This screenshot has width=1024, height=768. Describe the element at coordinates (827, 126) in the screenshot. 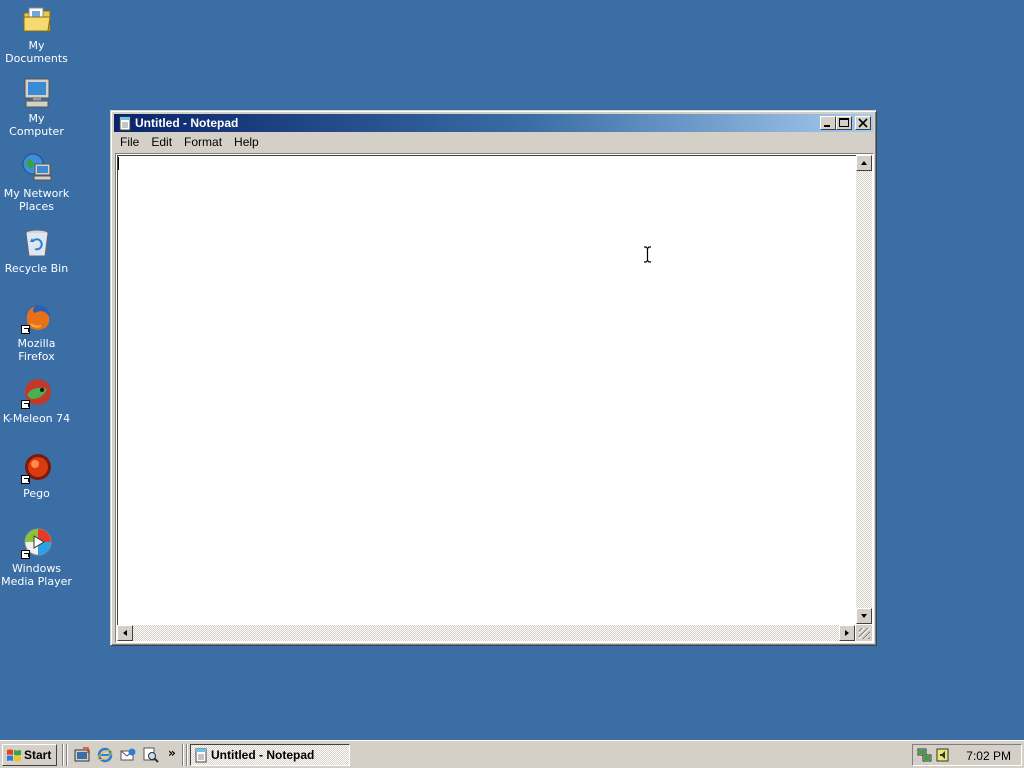

I see `minimize-icon` at that location.